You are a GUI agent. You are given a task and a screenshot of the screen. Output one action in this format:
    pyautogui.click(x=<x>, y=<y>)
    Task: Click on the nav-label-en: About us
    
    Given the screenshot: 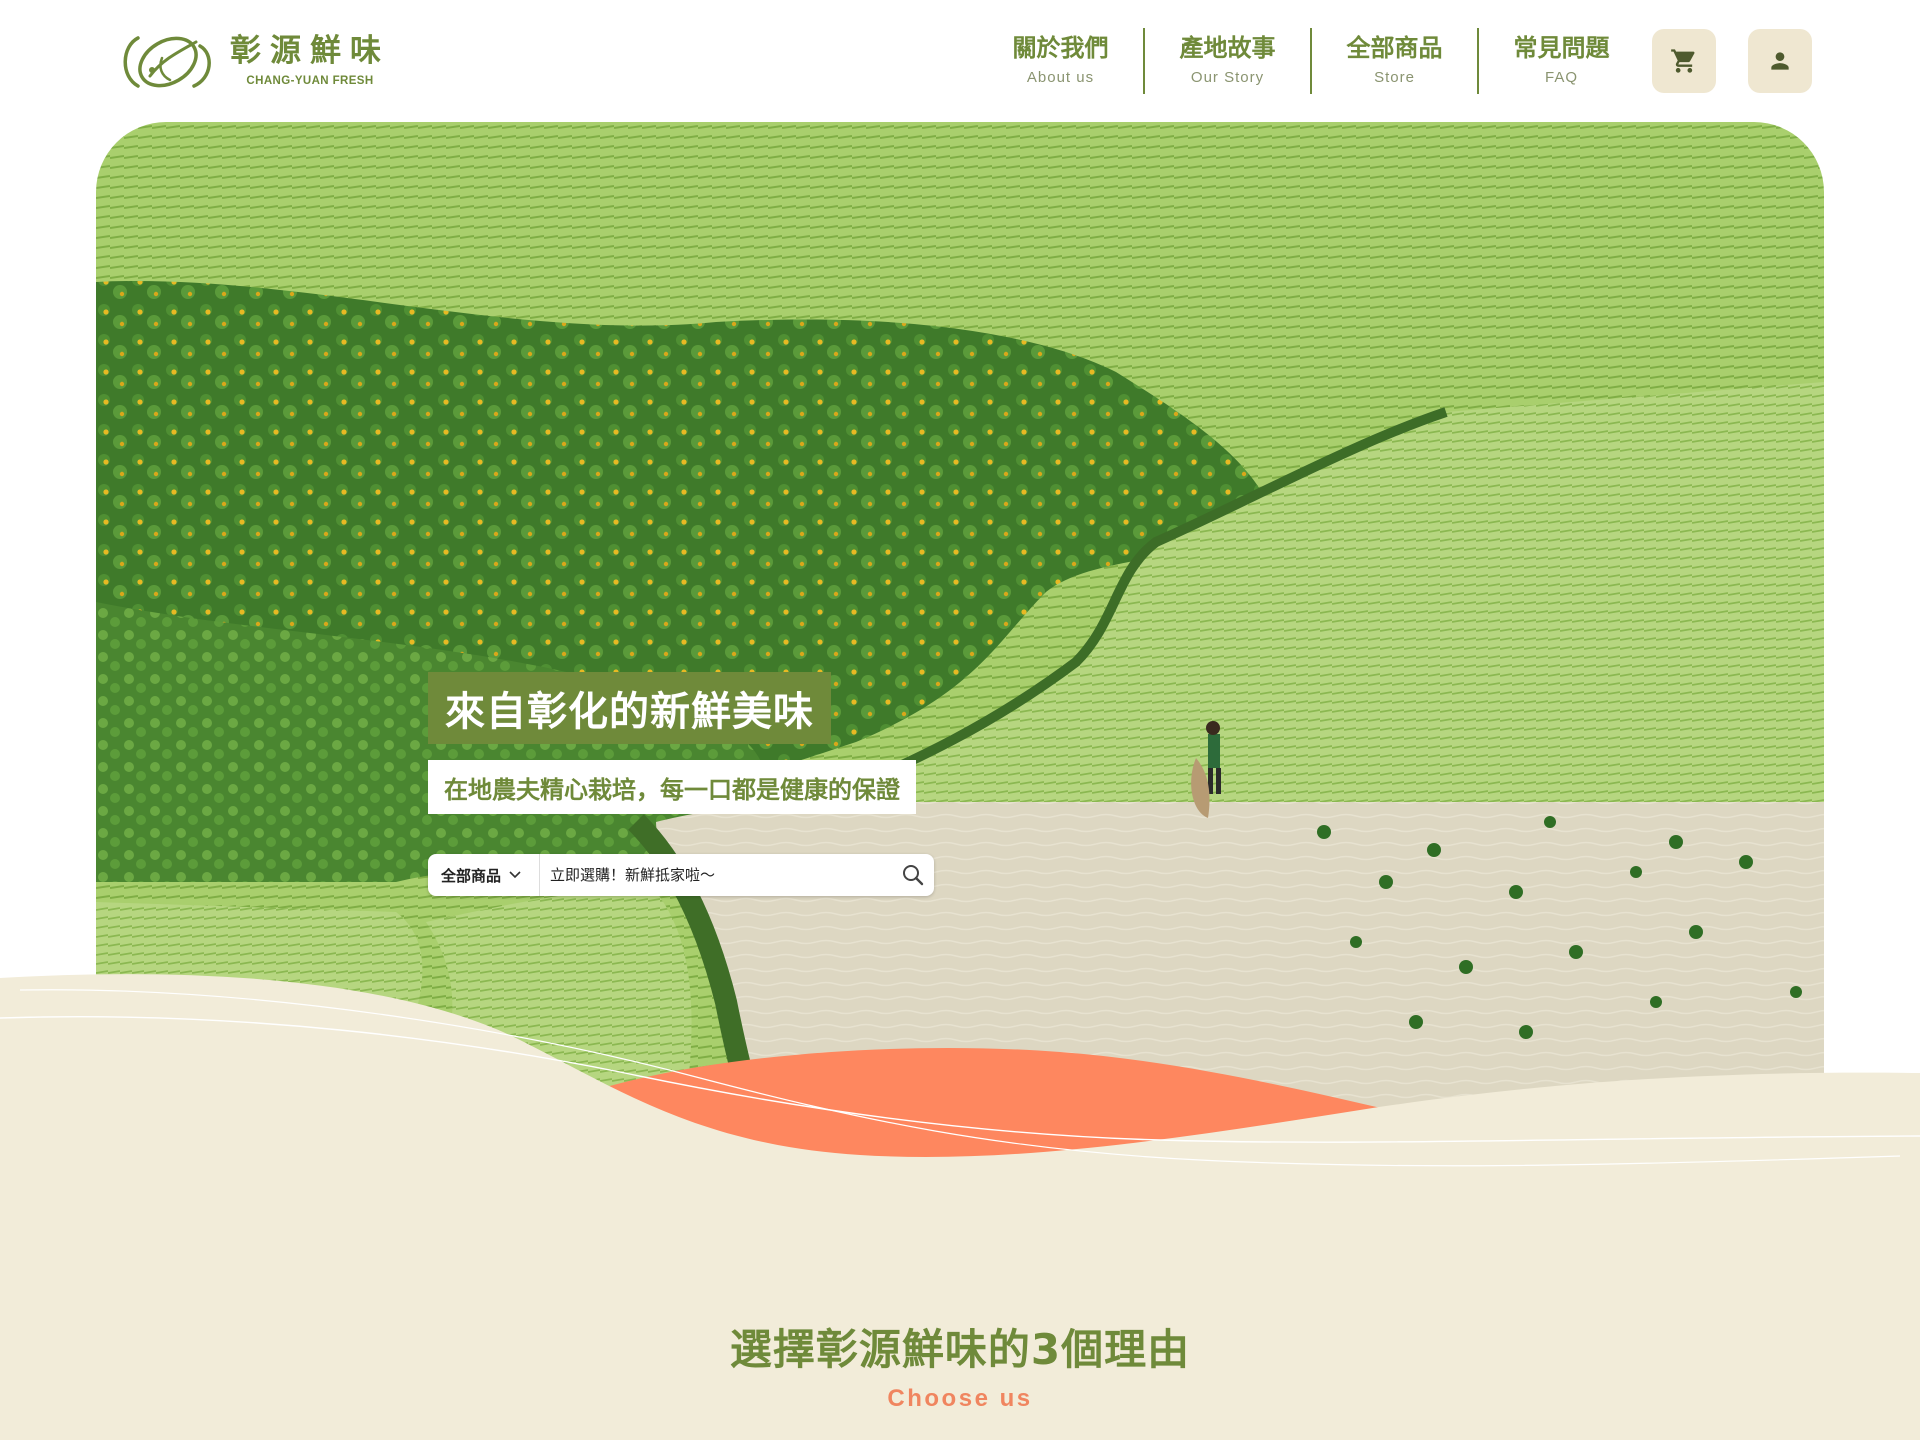 What is the action you would take?
    pyautogui.click(x=1060, y=77)
    